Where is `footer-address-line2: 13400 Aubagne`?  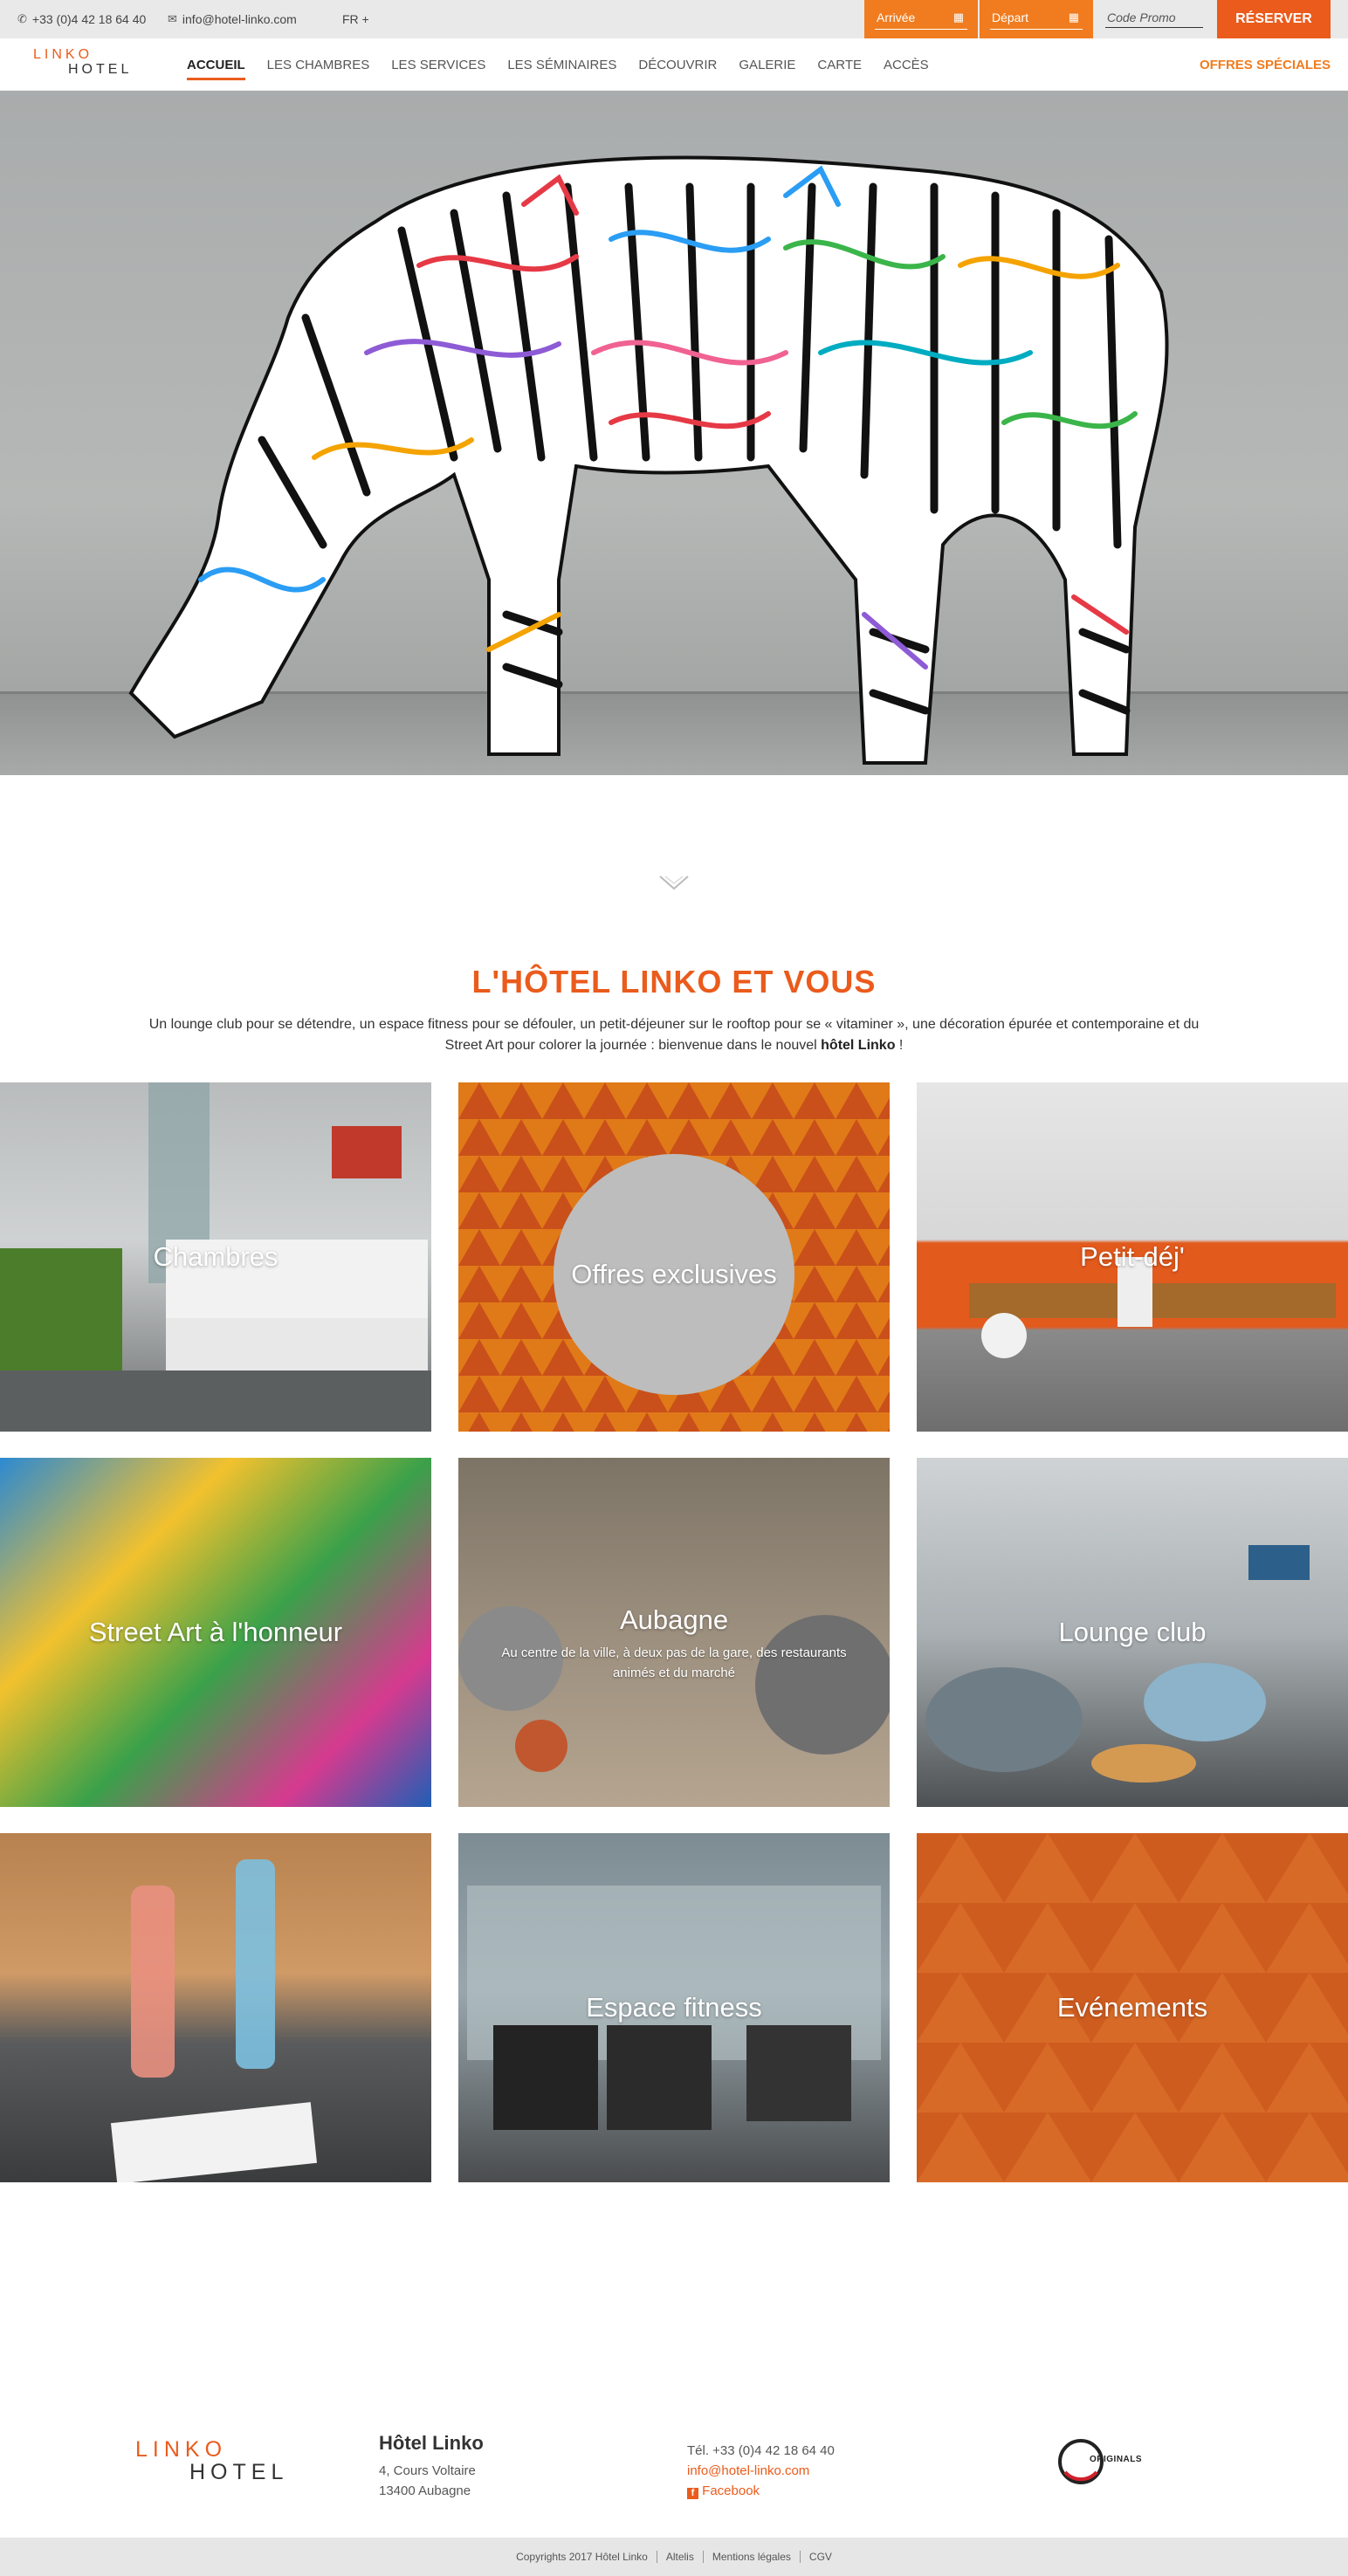
footer-address-line2: 13400 Aubagne is located at coordinates (425, 2491).